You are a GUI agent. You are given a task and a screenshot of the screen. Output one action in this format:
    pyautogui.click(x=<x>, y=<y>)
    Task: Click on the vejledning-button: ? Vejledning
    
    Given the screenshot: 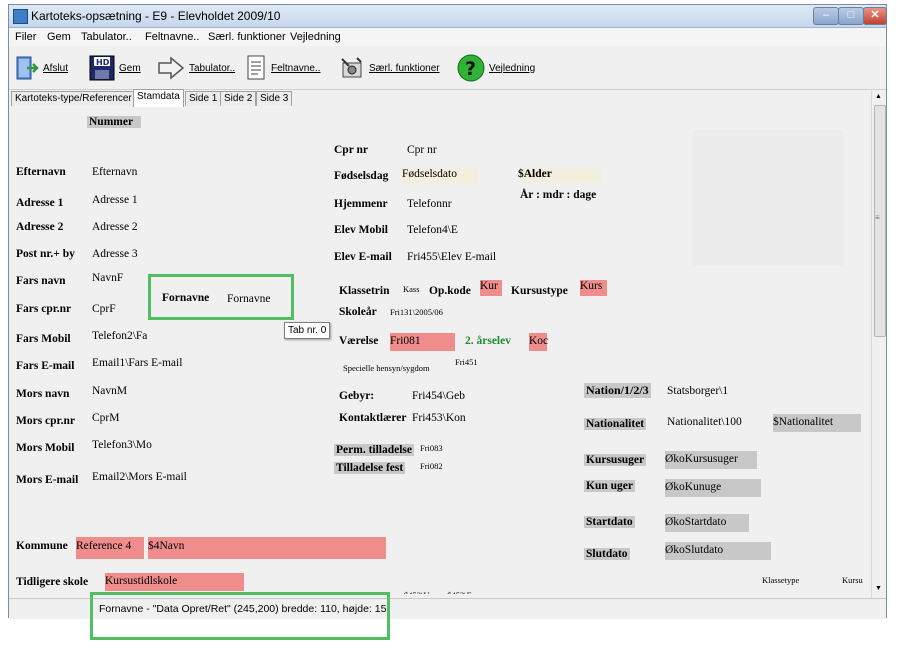 What is the action you would take?
    pyautogui.click(x=496, y=68)
    